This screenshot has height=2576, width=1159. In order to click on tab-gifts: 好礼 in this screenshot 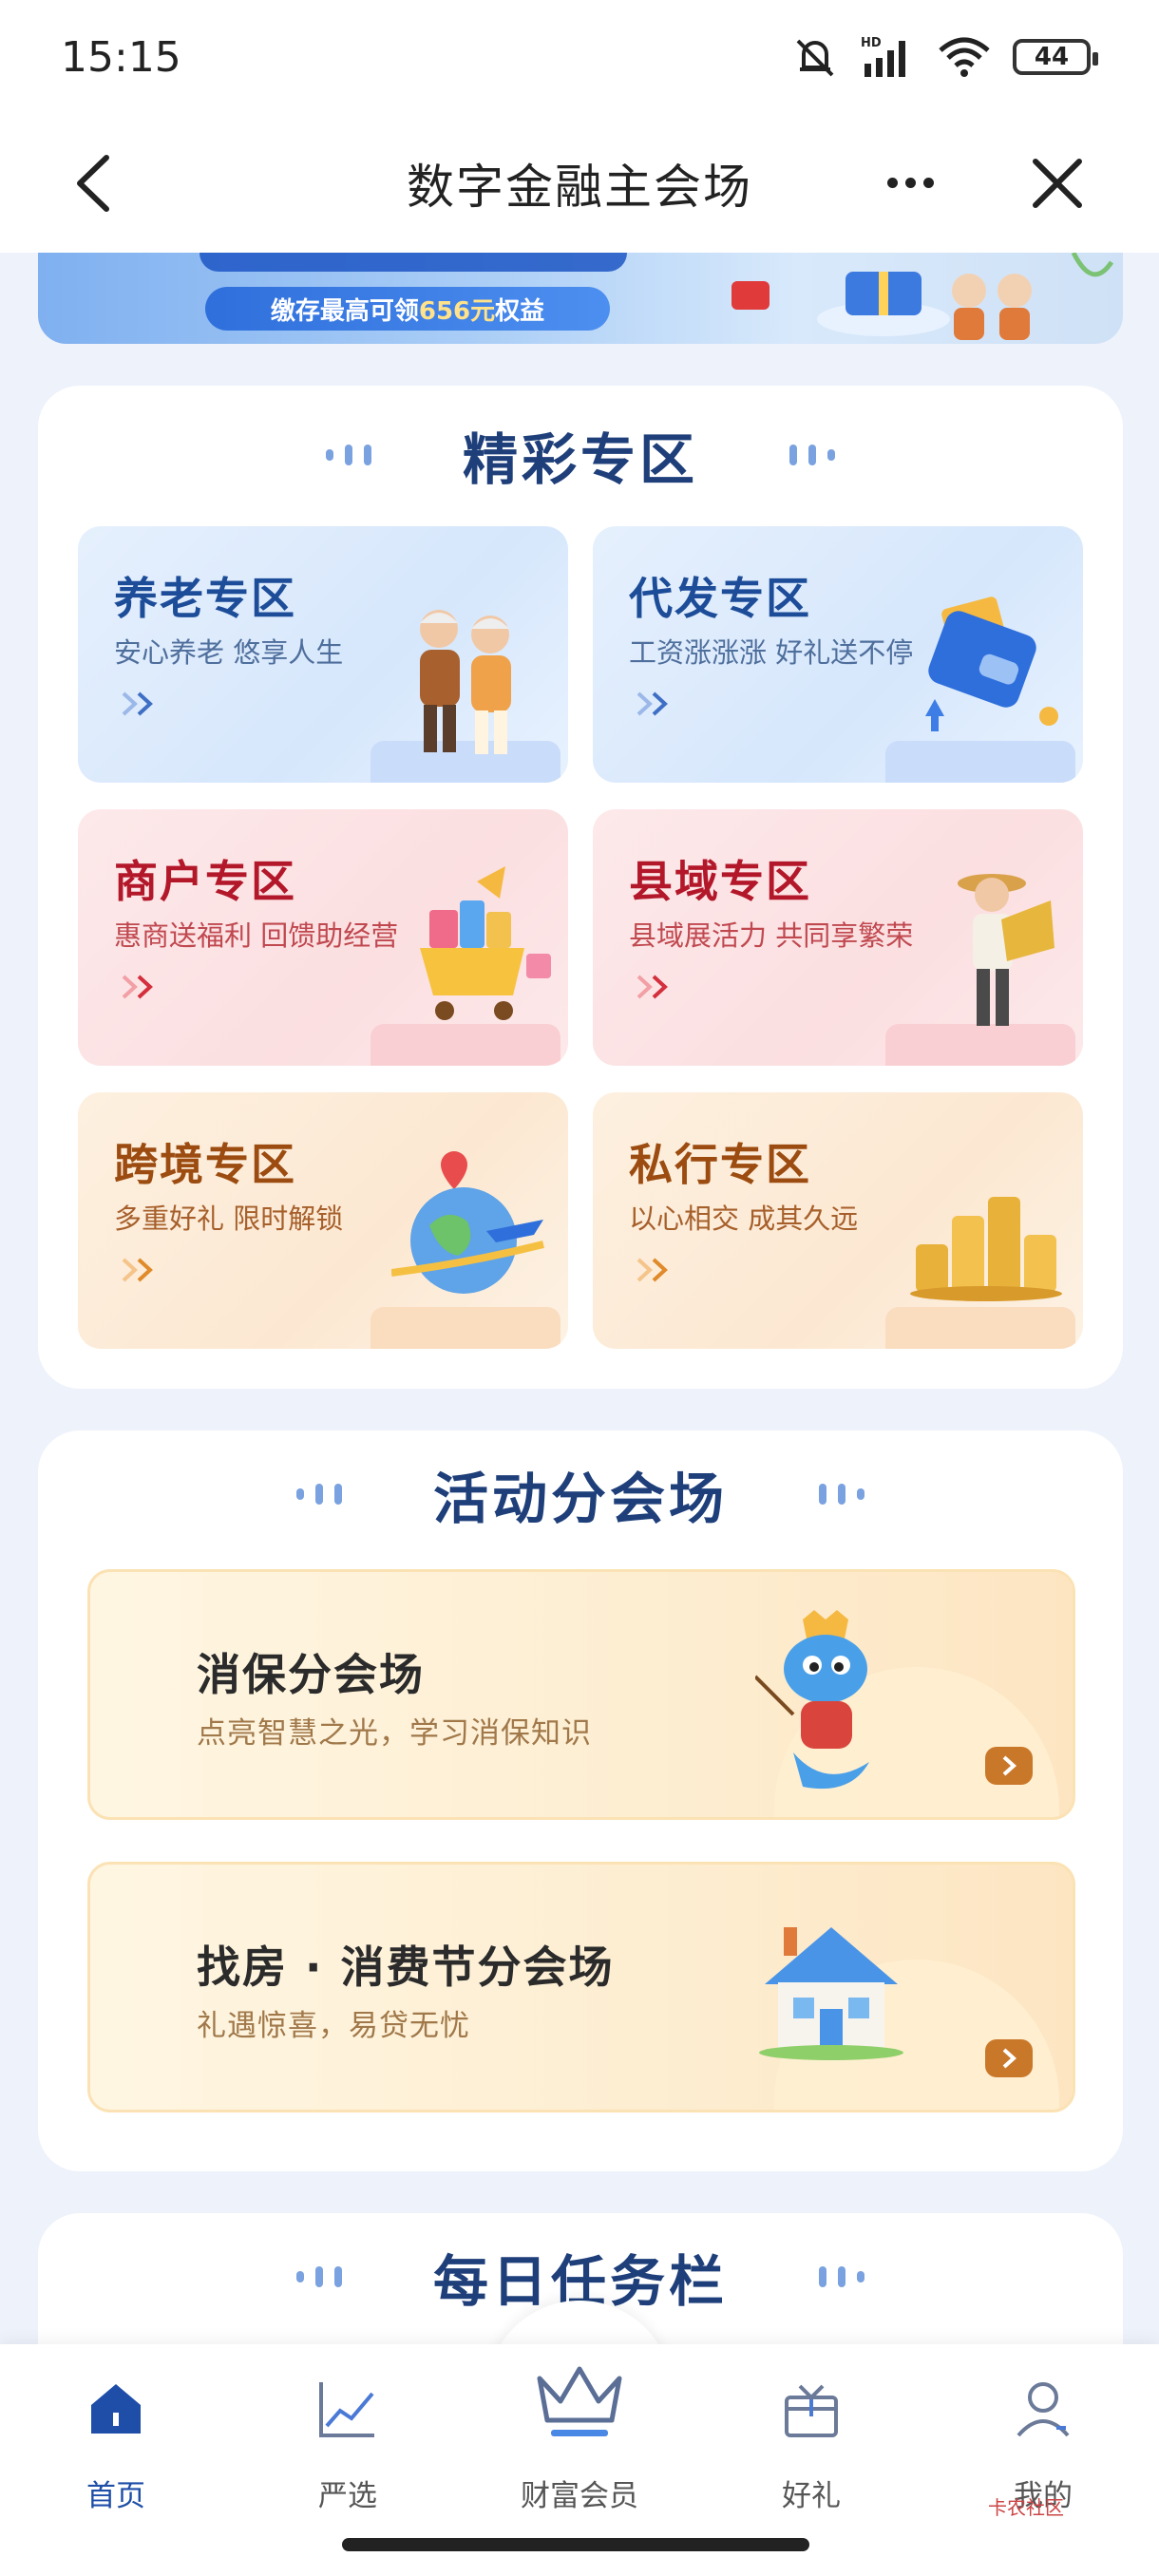, I will do `click(811, 2436)`.